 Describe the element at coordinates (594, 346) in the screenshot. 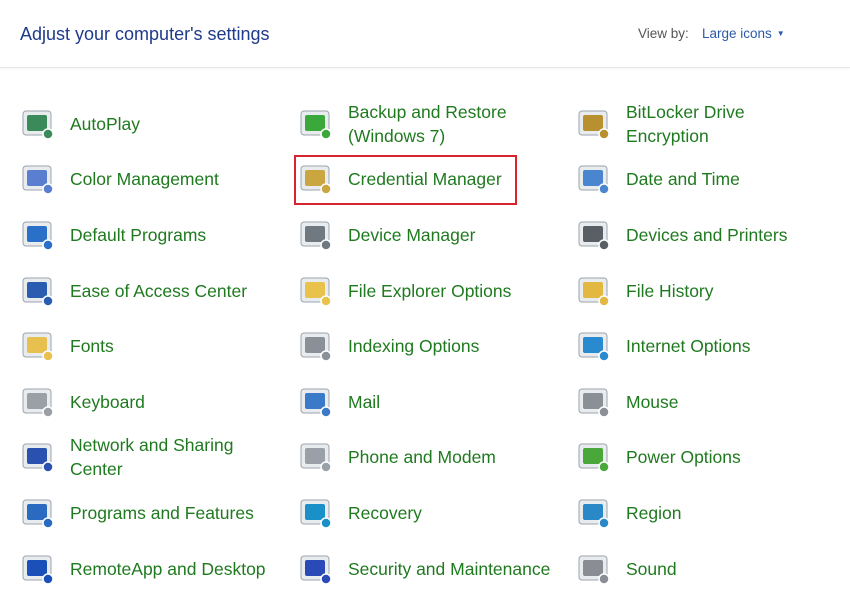

I see `internet-options-icon` at that location.